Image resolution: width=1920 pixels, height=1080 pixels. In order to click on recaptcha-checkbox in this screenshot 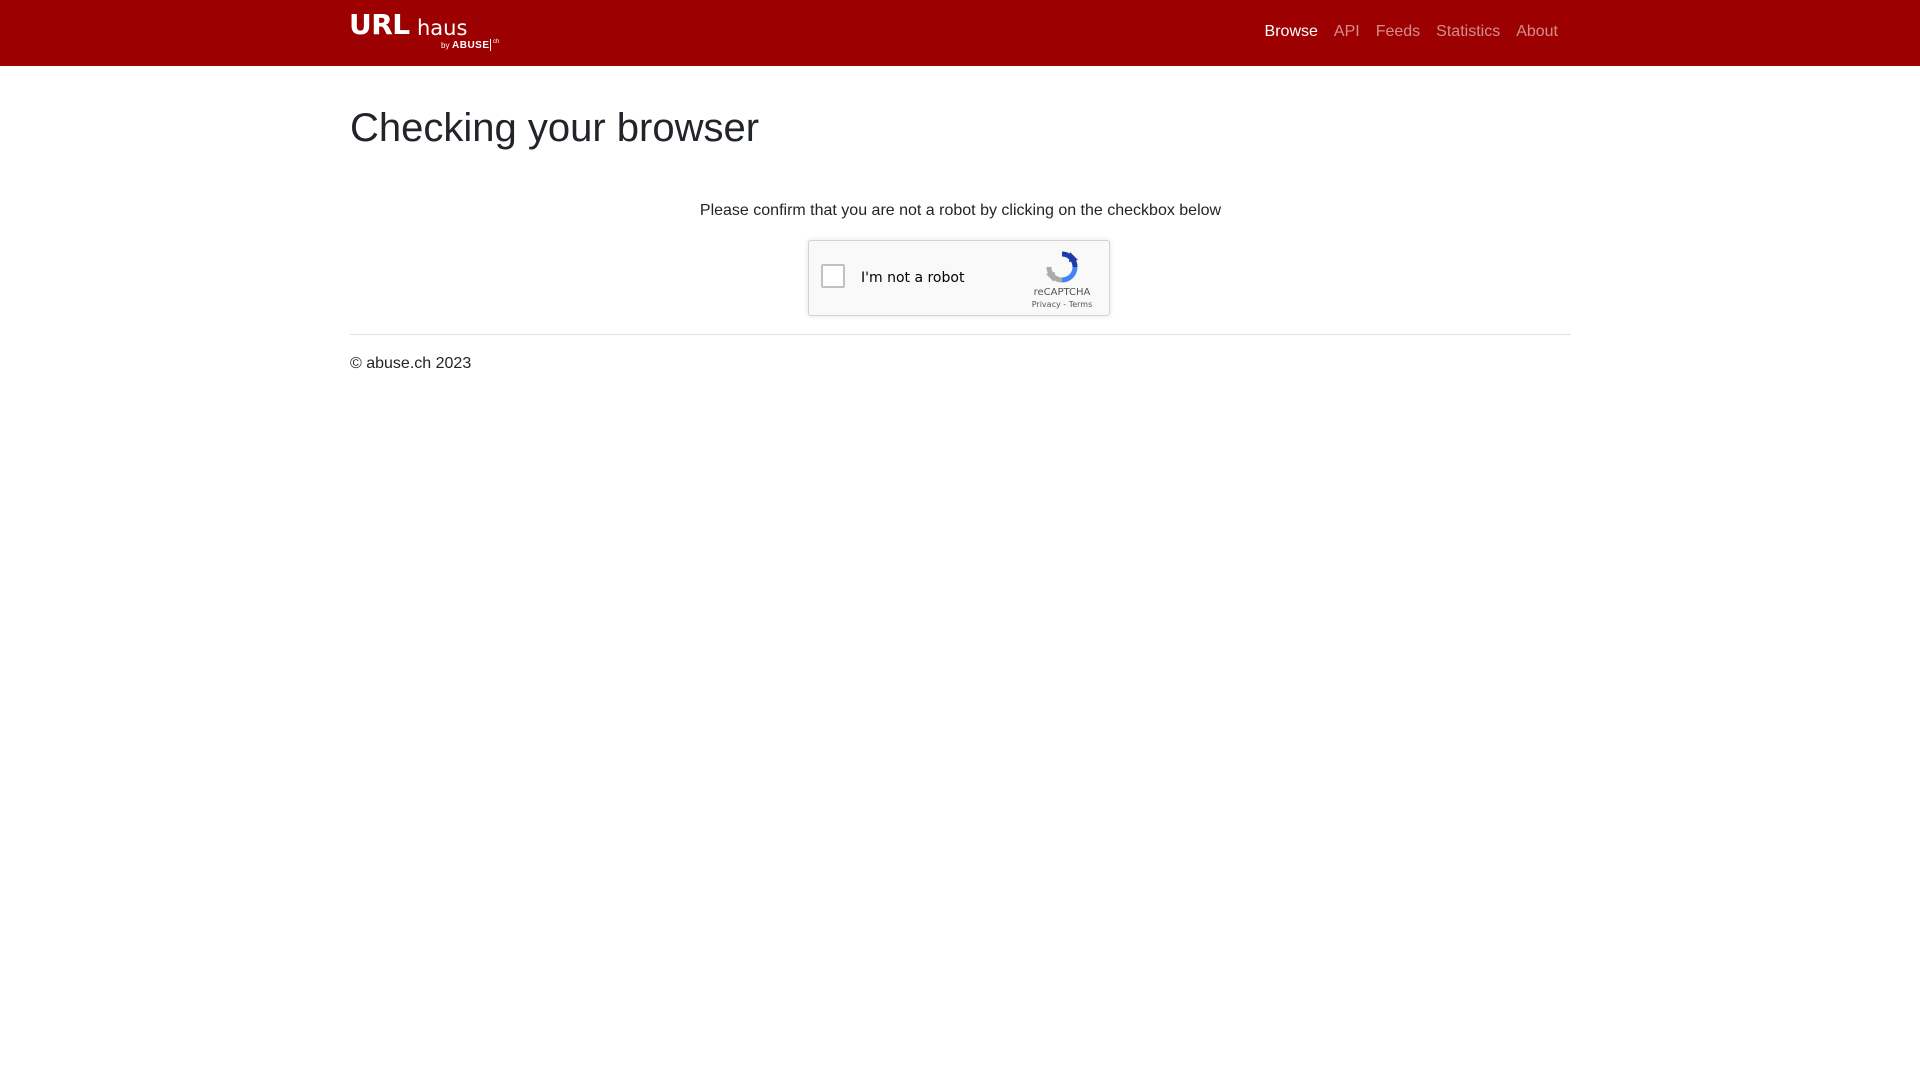, I will do `click(833, 276)`.